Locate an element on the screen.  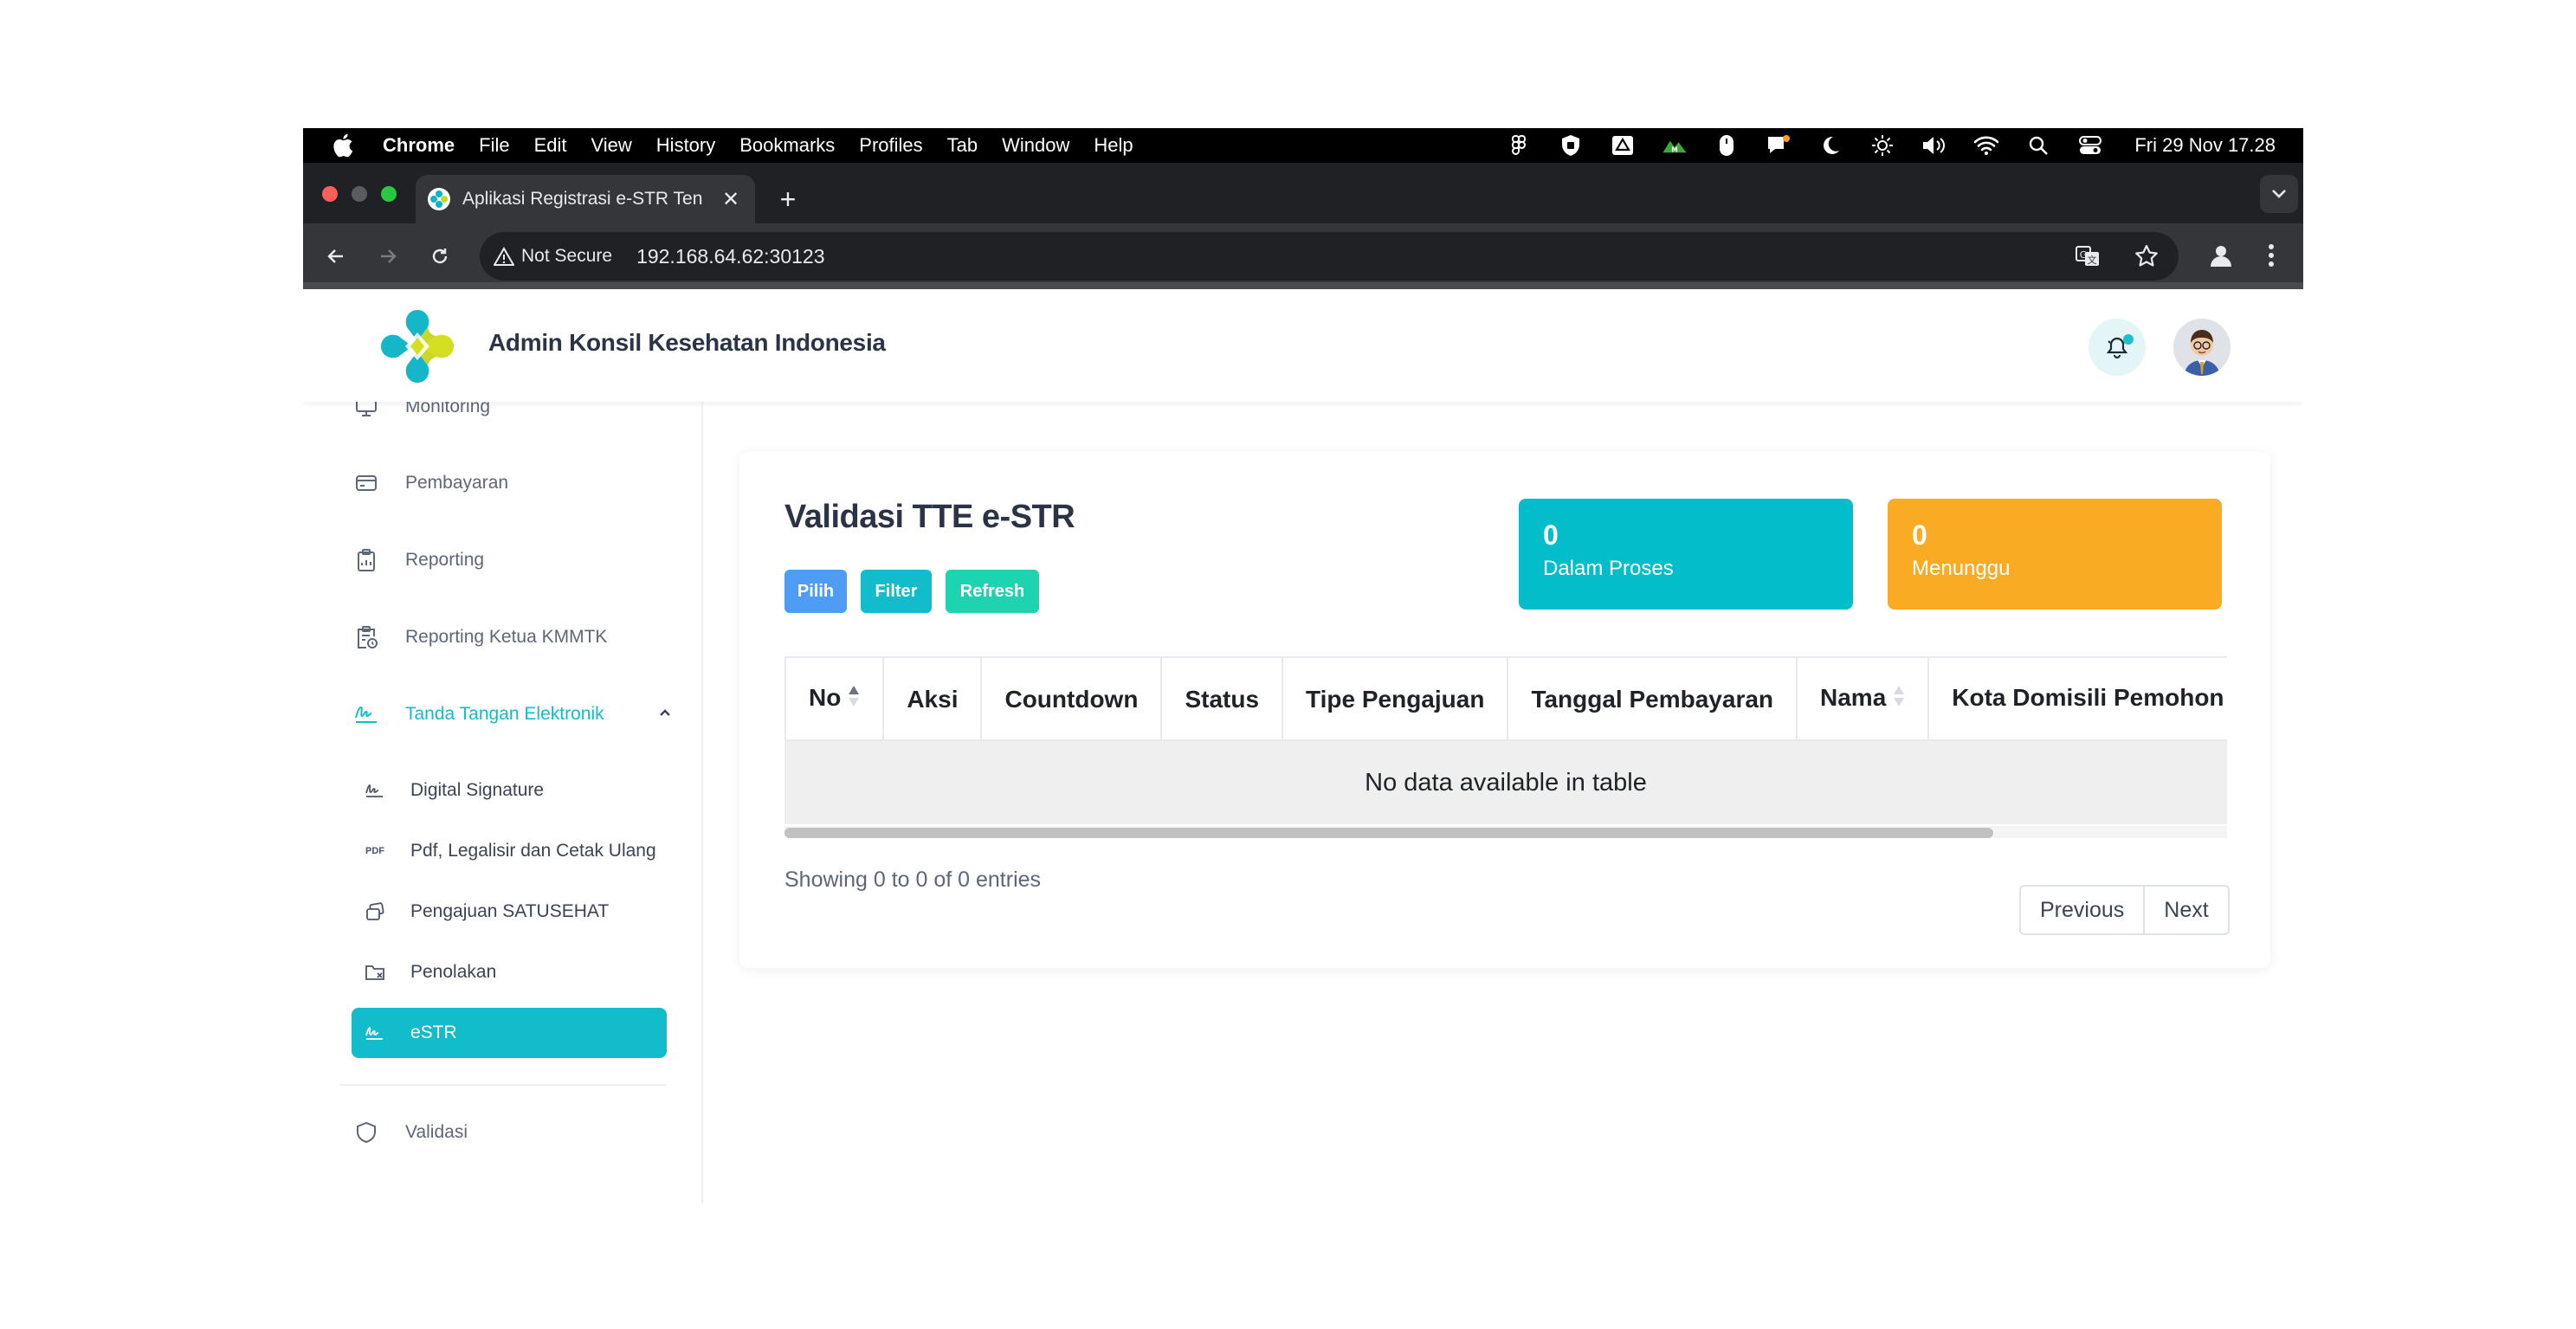
chrome-profile-icon is located at coordinates (2221, 255).